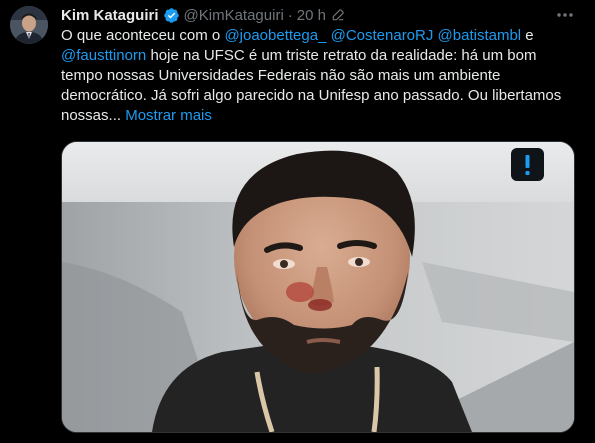 Image resolution: width=595 pixels, height=443 pixels. What do you see at coordinates (275, 35) in the screenshot?
I see `mention-link: @joaobettega_` at bounding box center [275, 35].